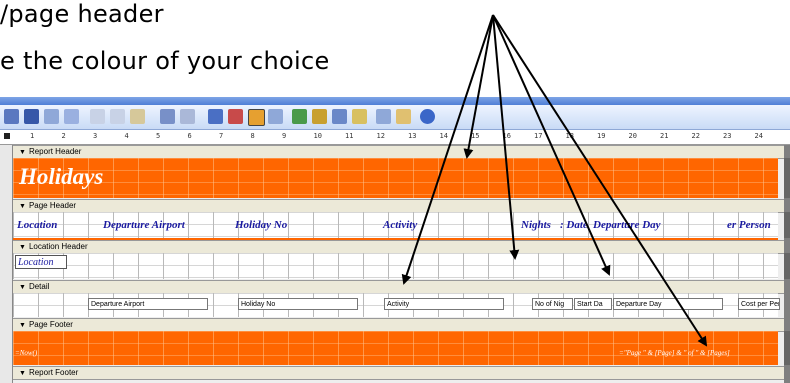 Image resolution: width=790 pixels, height=383 pixels. What do you see at coordinates (536, 225) in the screenshot?
I see `label-nights: Nights` at bounding box center [536, 225].